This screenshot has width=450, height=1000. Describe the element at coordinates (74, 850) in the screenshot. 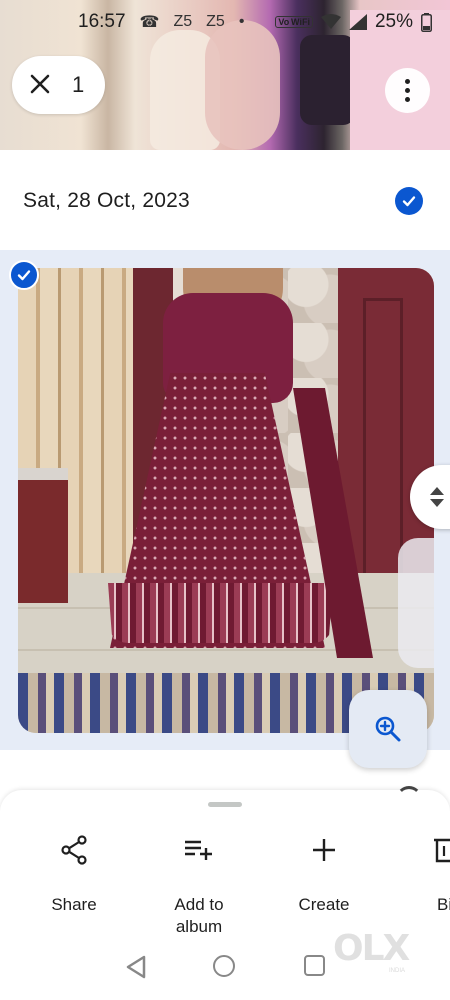

I see `share-icon` at that location.